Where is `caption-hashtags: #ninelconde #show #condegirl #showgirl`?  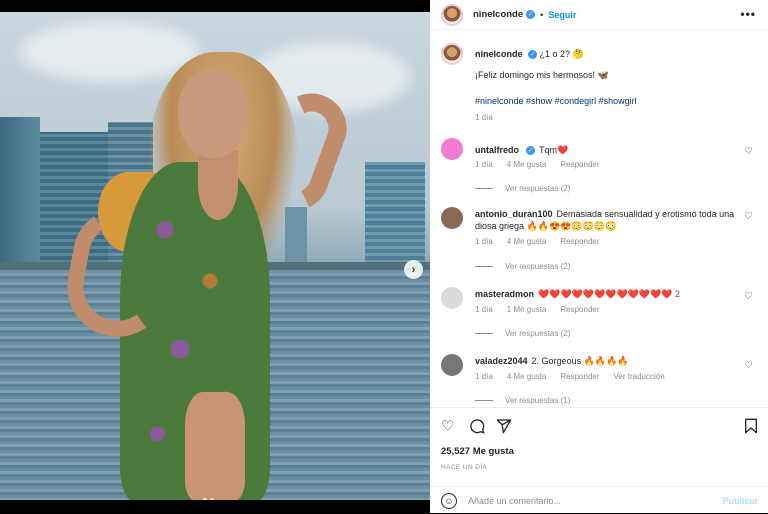 caption-hashtags: #ninelconde #show #condegirl #showgirl is located at coordinates (556, 101).